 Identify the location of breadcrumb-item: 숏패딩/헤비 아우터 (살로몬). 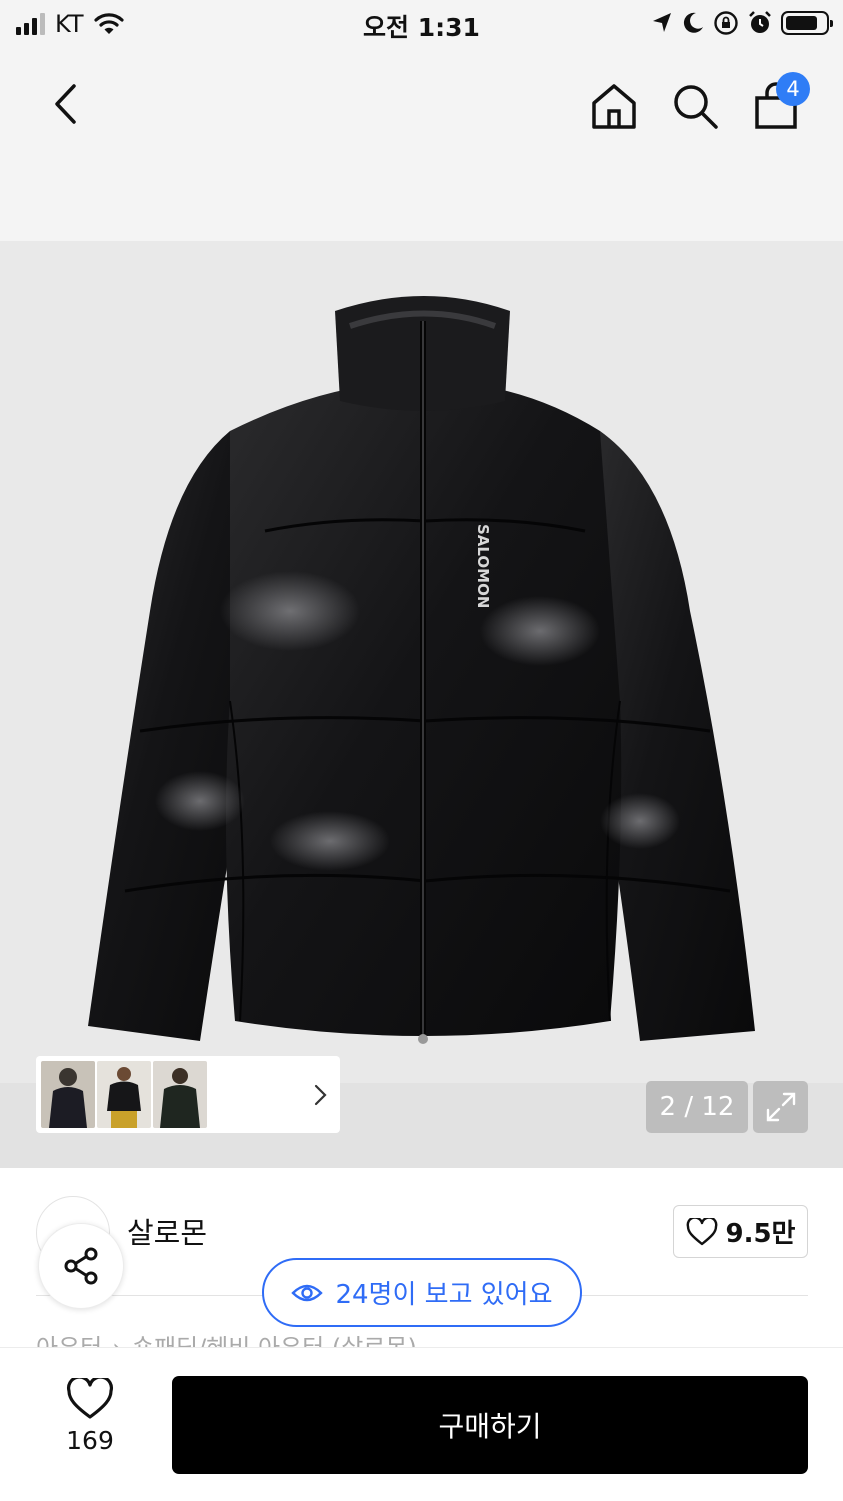
(274, 1339).